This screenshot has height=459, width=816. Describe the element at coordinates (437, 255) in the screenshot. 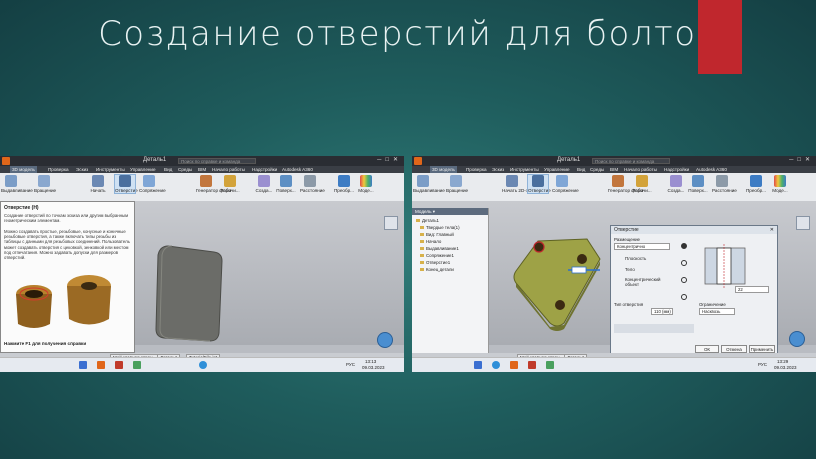

I see `tree-item-fillet1: Сопряжение1` at that location.